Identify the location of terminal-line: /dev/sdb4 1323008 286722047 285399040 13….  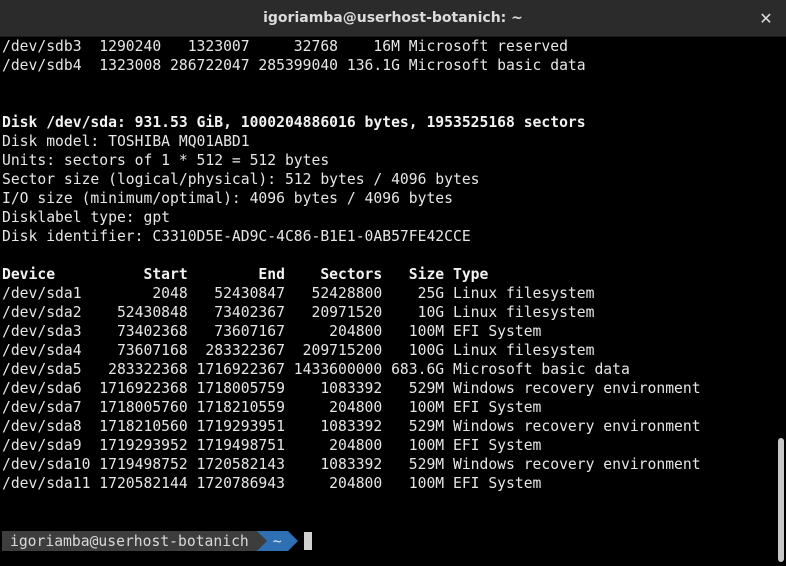
(294, 65).